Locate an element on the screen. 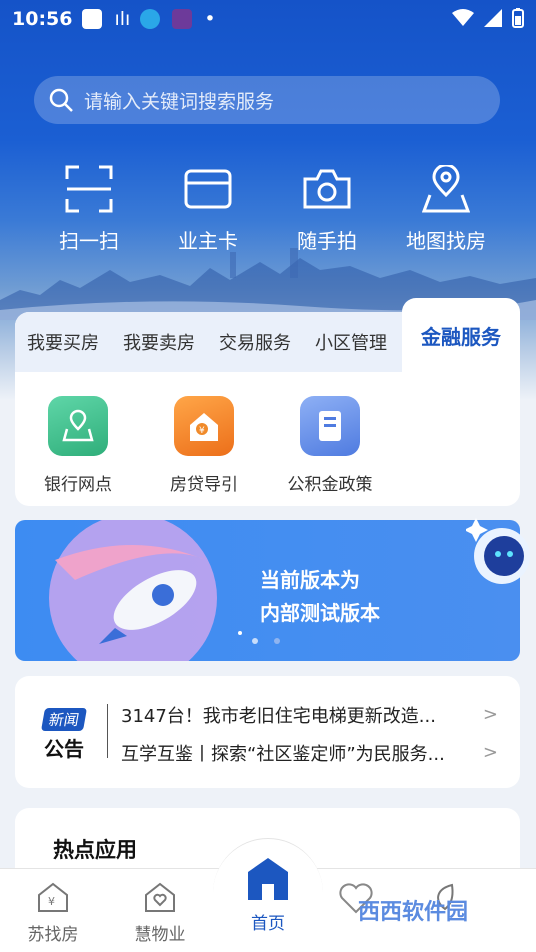  quick-label-card: 业主卡 is located at coordinates (208, 241).